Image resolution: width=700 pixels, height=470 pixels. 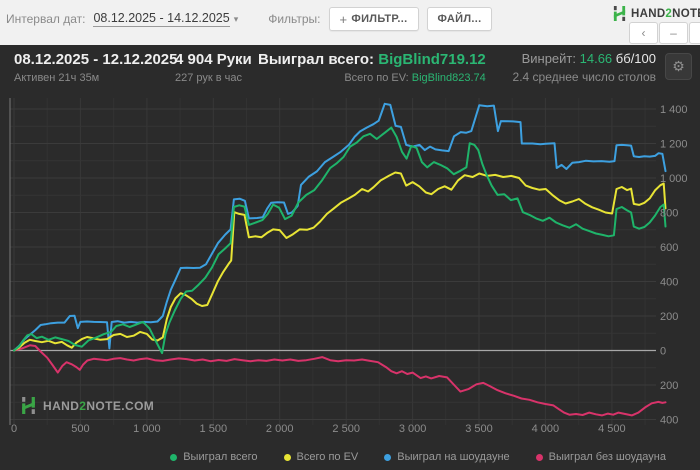 What do you see at coordinates (607, 457) in the screenshot?
I see `legend-label: Выиграл без шоудауна` at bounding box center [607, 457].